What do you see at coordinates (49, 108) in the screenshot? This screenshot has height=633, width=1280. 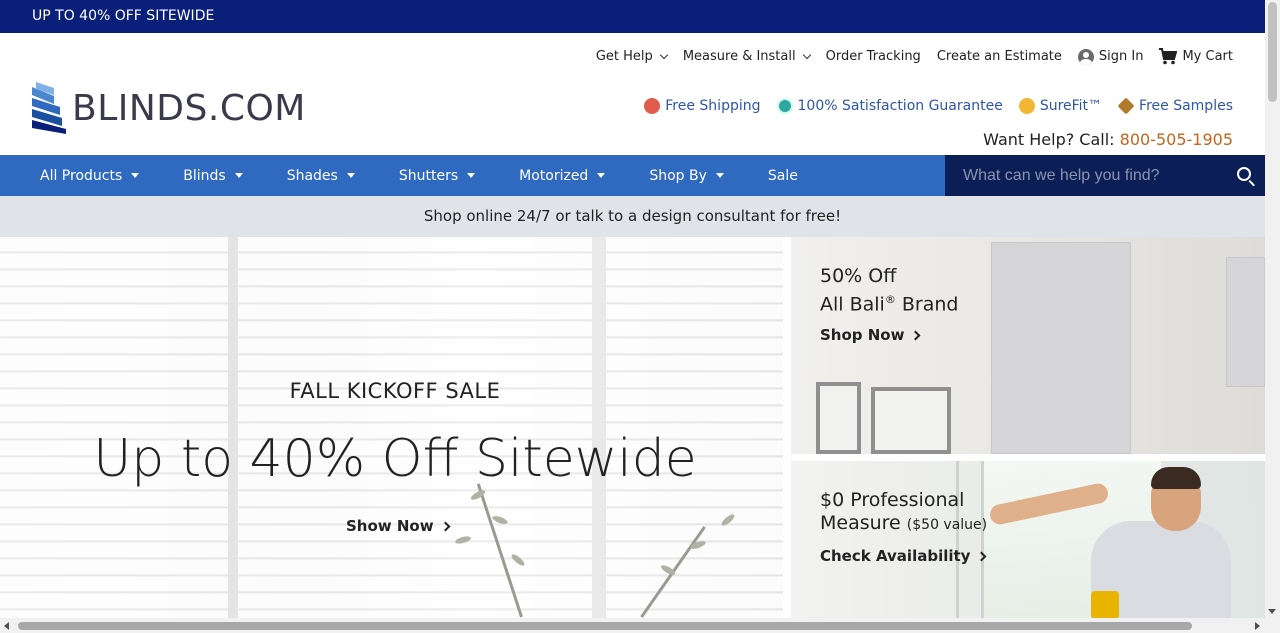 I see `blinds-logo-icon` at bounding box center [49, 108].